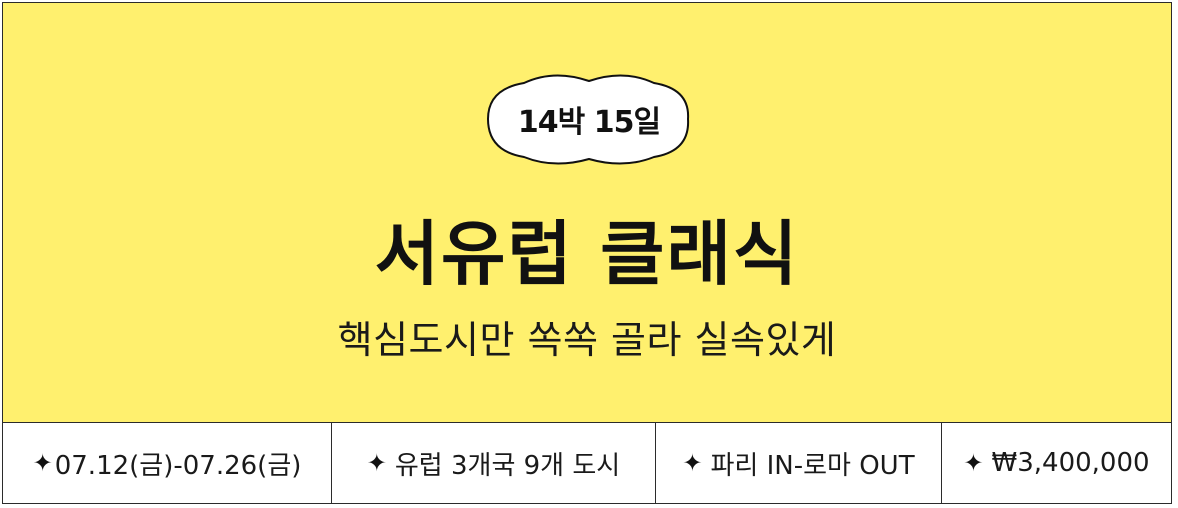 This screenshot has height=508, width=1178. I want to click on duration-label: 14박 15일, so click(589, 122).